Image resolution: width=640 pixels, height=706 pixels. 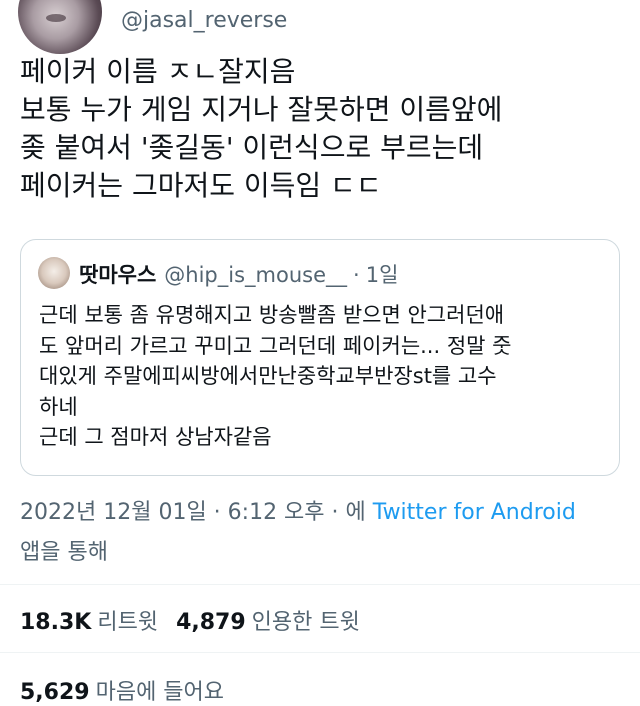 What do you see at coordinates (54, 273) in the screenshot?
I see `quote-author-avatar` at bounding box center [54, 273].